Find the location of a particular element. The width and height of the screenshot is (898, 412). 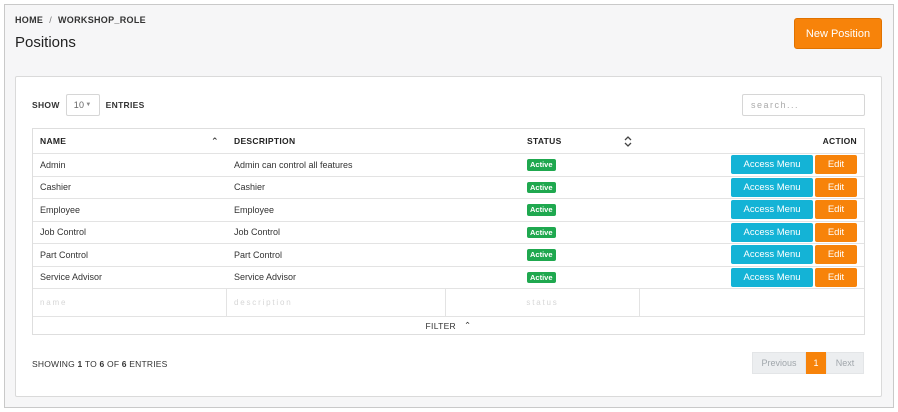

column-header-name: NAME is located at coordinates (53, 141).